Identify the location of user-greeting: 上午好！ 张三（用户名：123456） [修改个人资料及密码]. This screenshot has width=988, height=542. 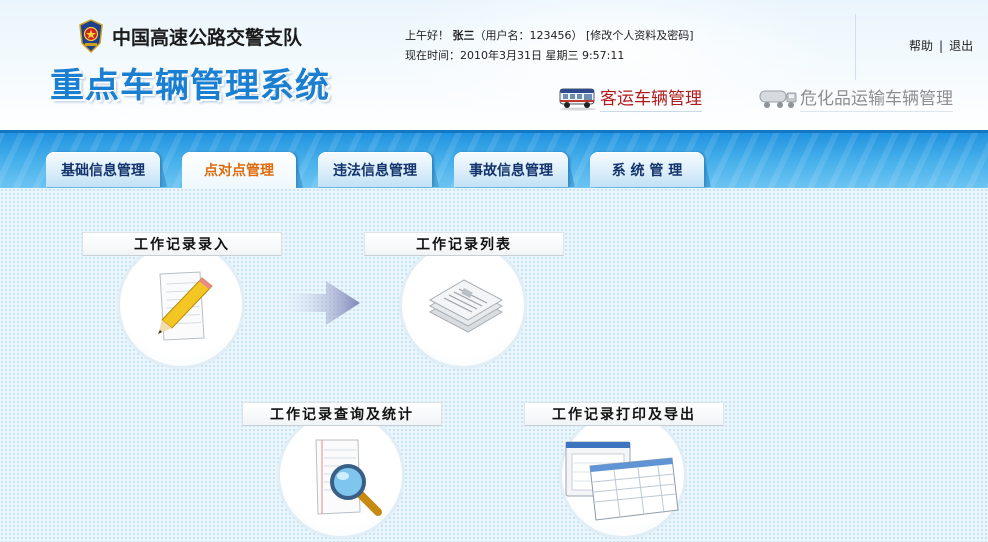
(549, 35).